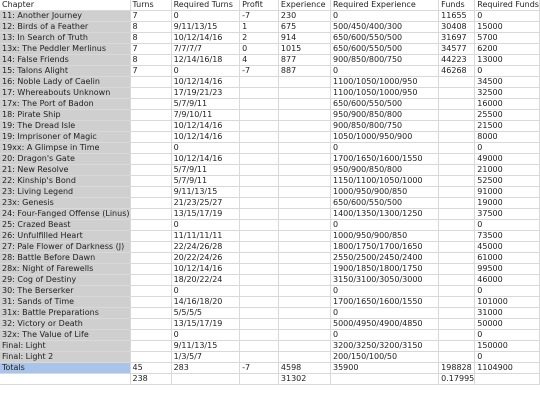 The width and height of the screenshot is (540, 402). What do you see at coordinates (65, 269) in the screenshot?
I see `cell-chapter: 28x: Night of Farewells` at bounding box center [65, 269].